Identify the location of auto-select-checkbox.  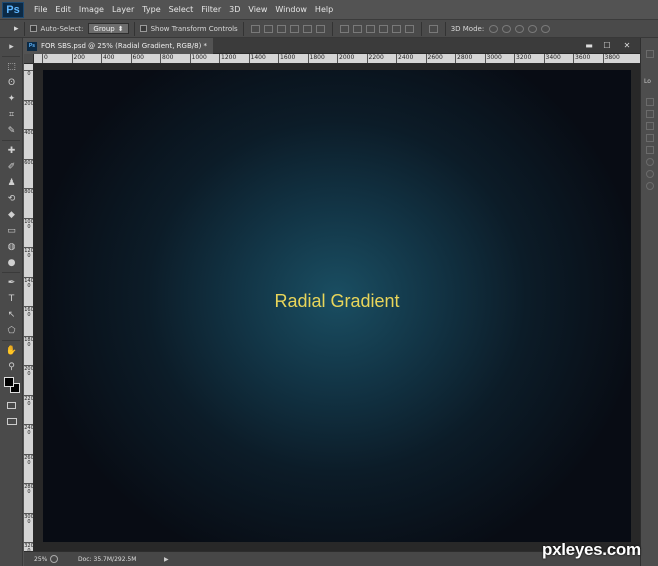
(33, 28).